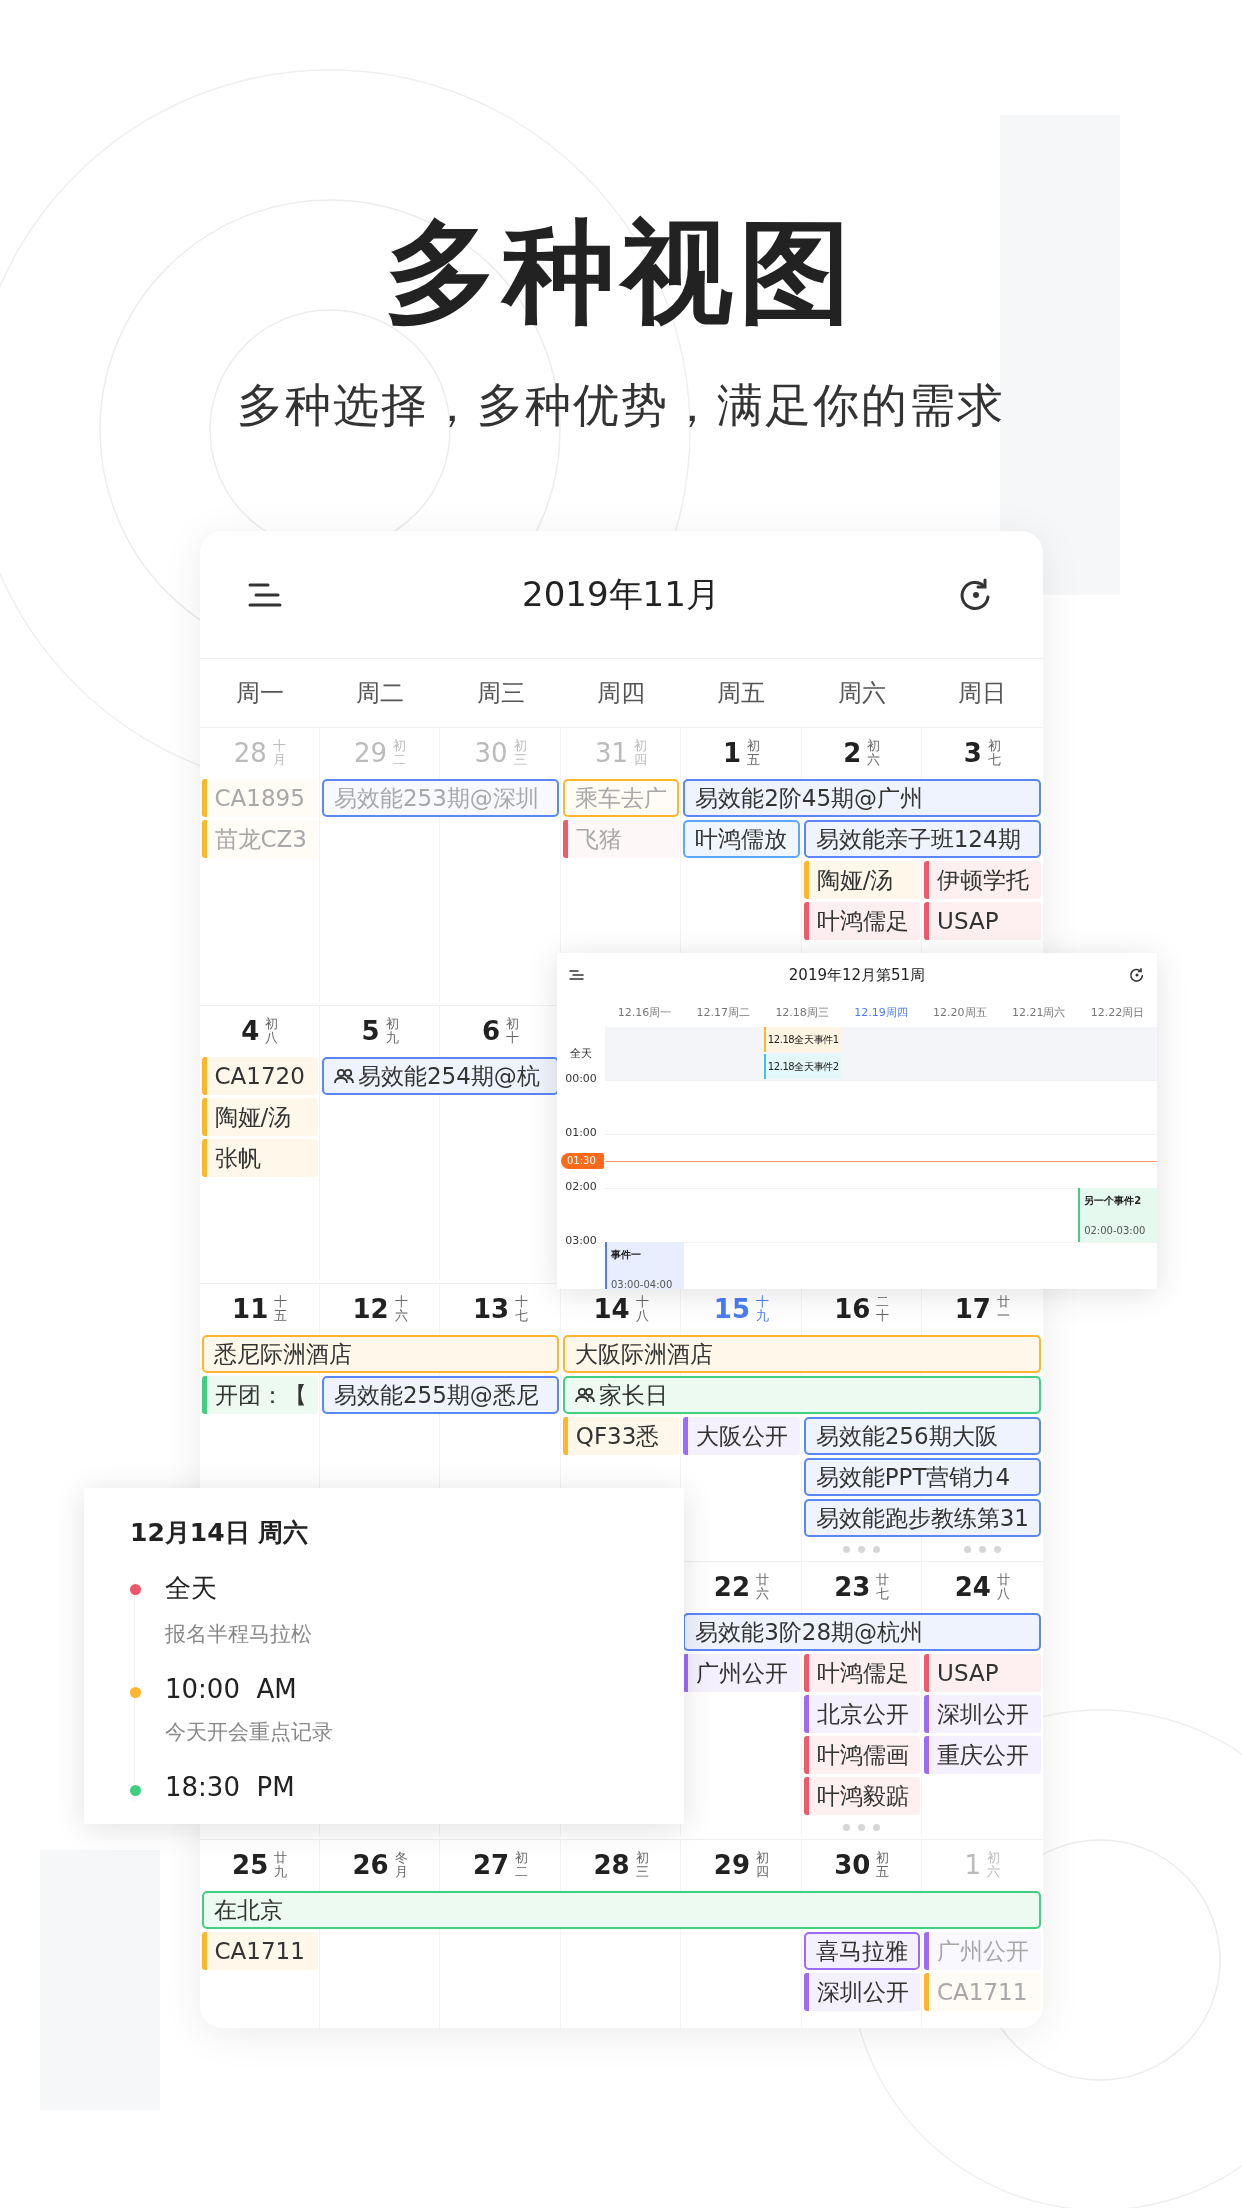 The height and width of the screenshot is (2208, 1242). I want to click on weekday-label: 周四, so click(621, 694).